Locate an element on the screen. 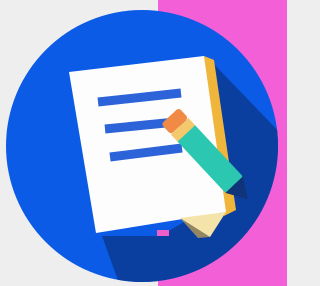 The height and width of the screenshot is (286, 320). pink-accent is located at coordinates (163, 233).